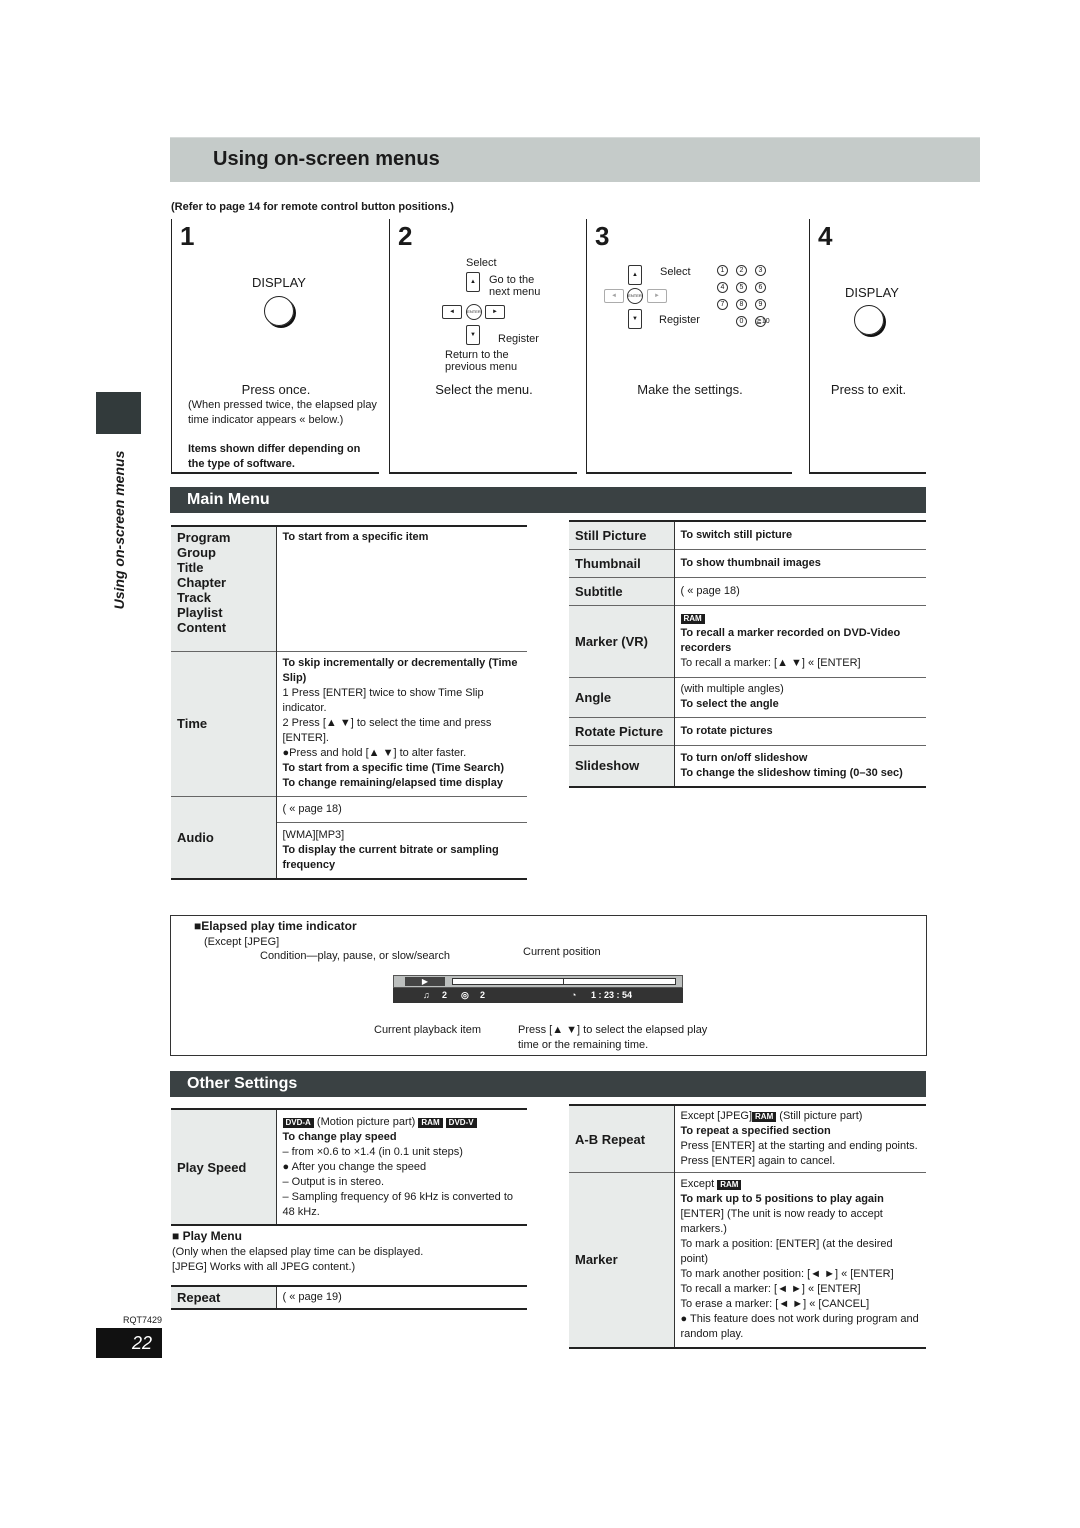 Image resolution: width=1080 pixels, height=1528 pixels. I want to click on desc-line: ●Press and hold [▲ ▼] to alter faster., so click(374, 753).